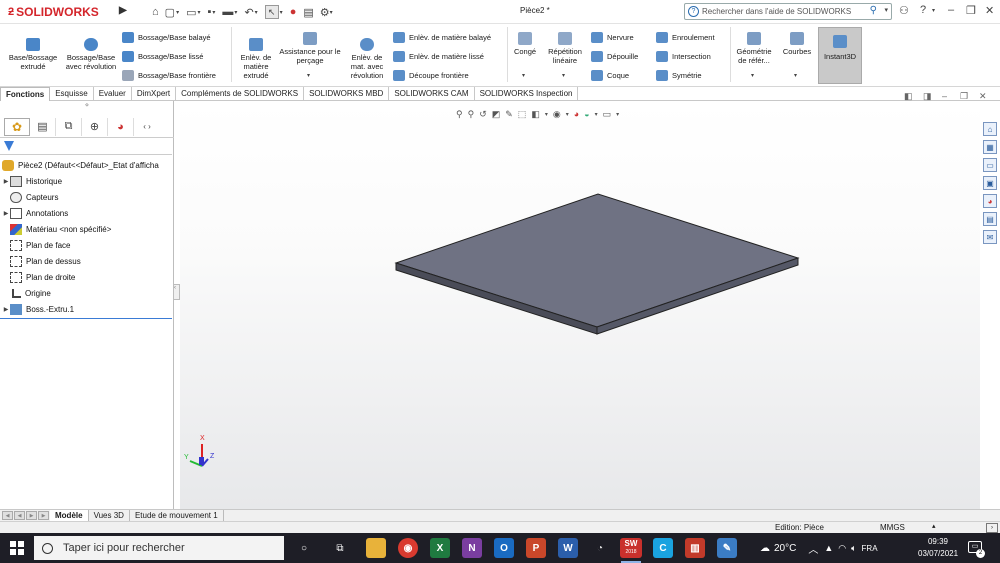 The image size is (1000, 563). What do you see at coordinates (35, 213) in the screenshot?
I see `tree-item-annotations: ▶ Annotations` at bounding box center [35, 213].